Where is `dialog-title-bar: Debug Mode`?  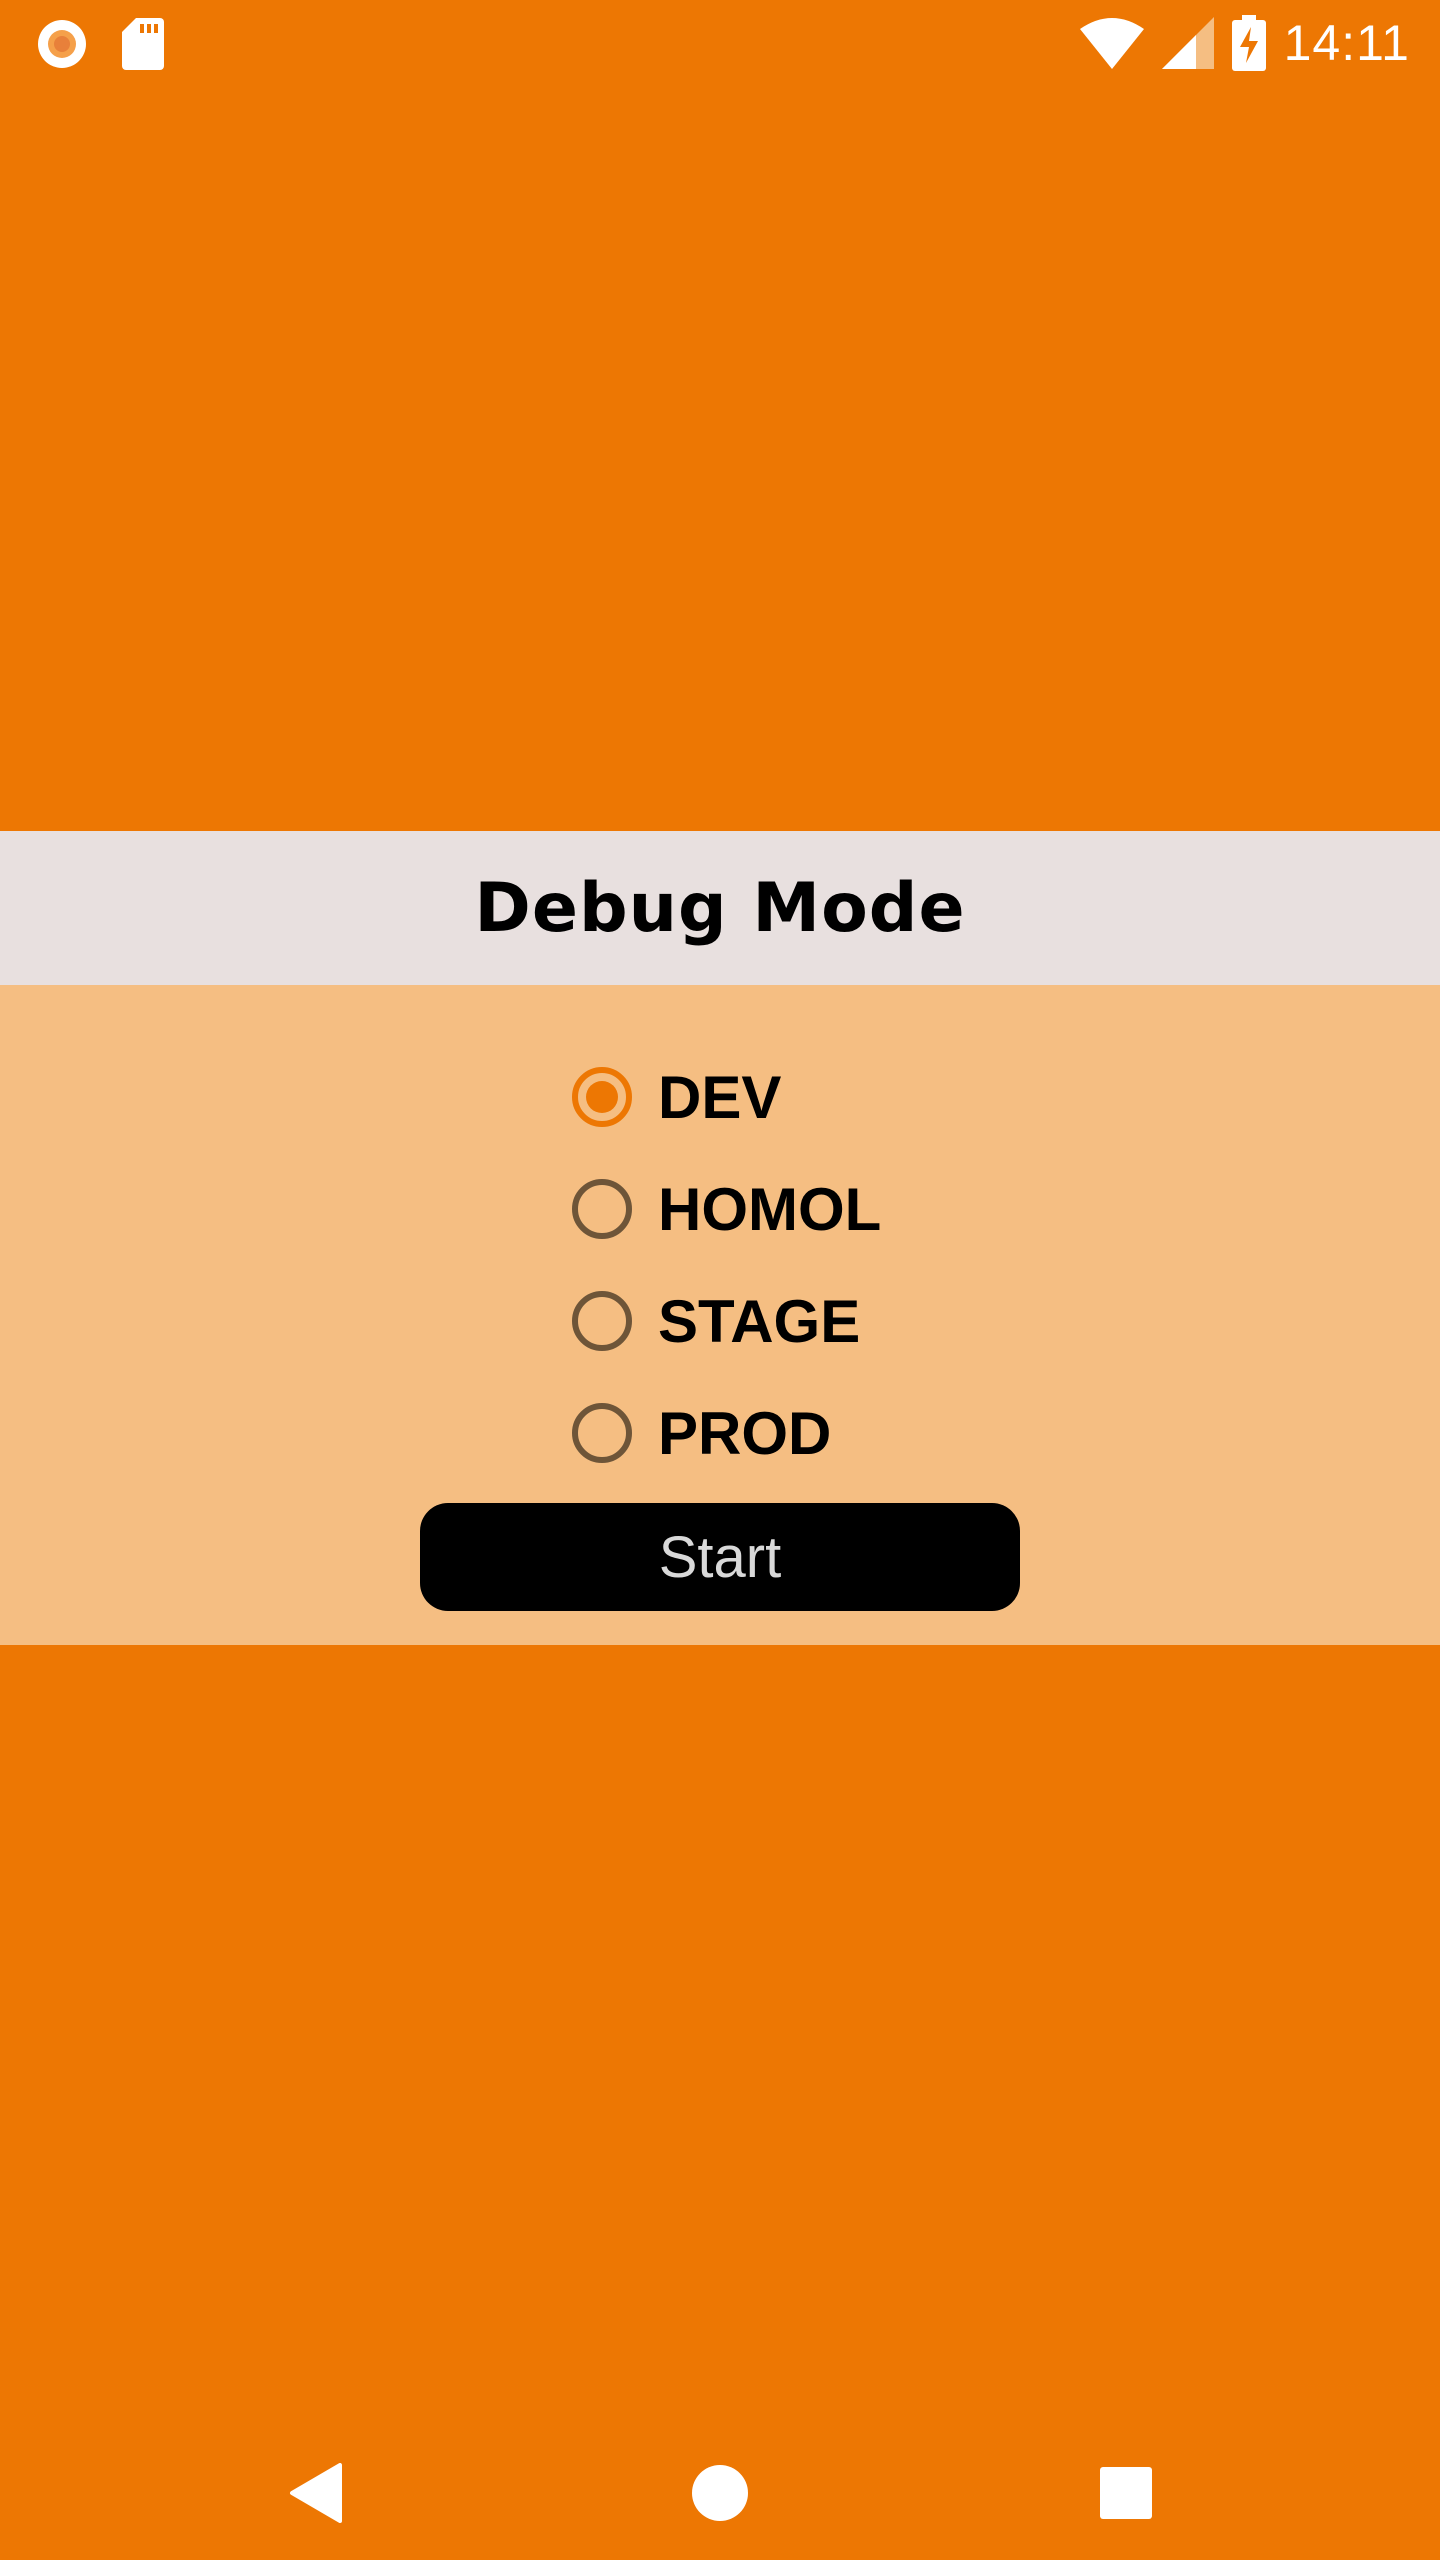
dialog-title-bar: Debug Mode is located at coordinates (720, 908).